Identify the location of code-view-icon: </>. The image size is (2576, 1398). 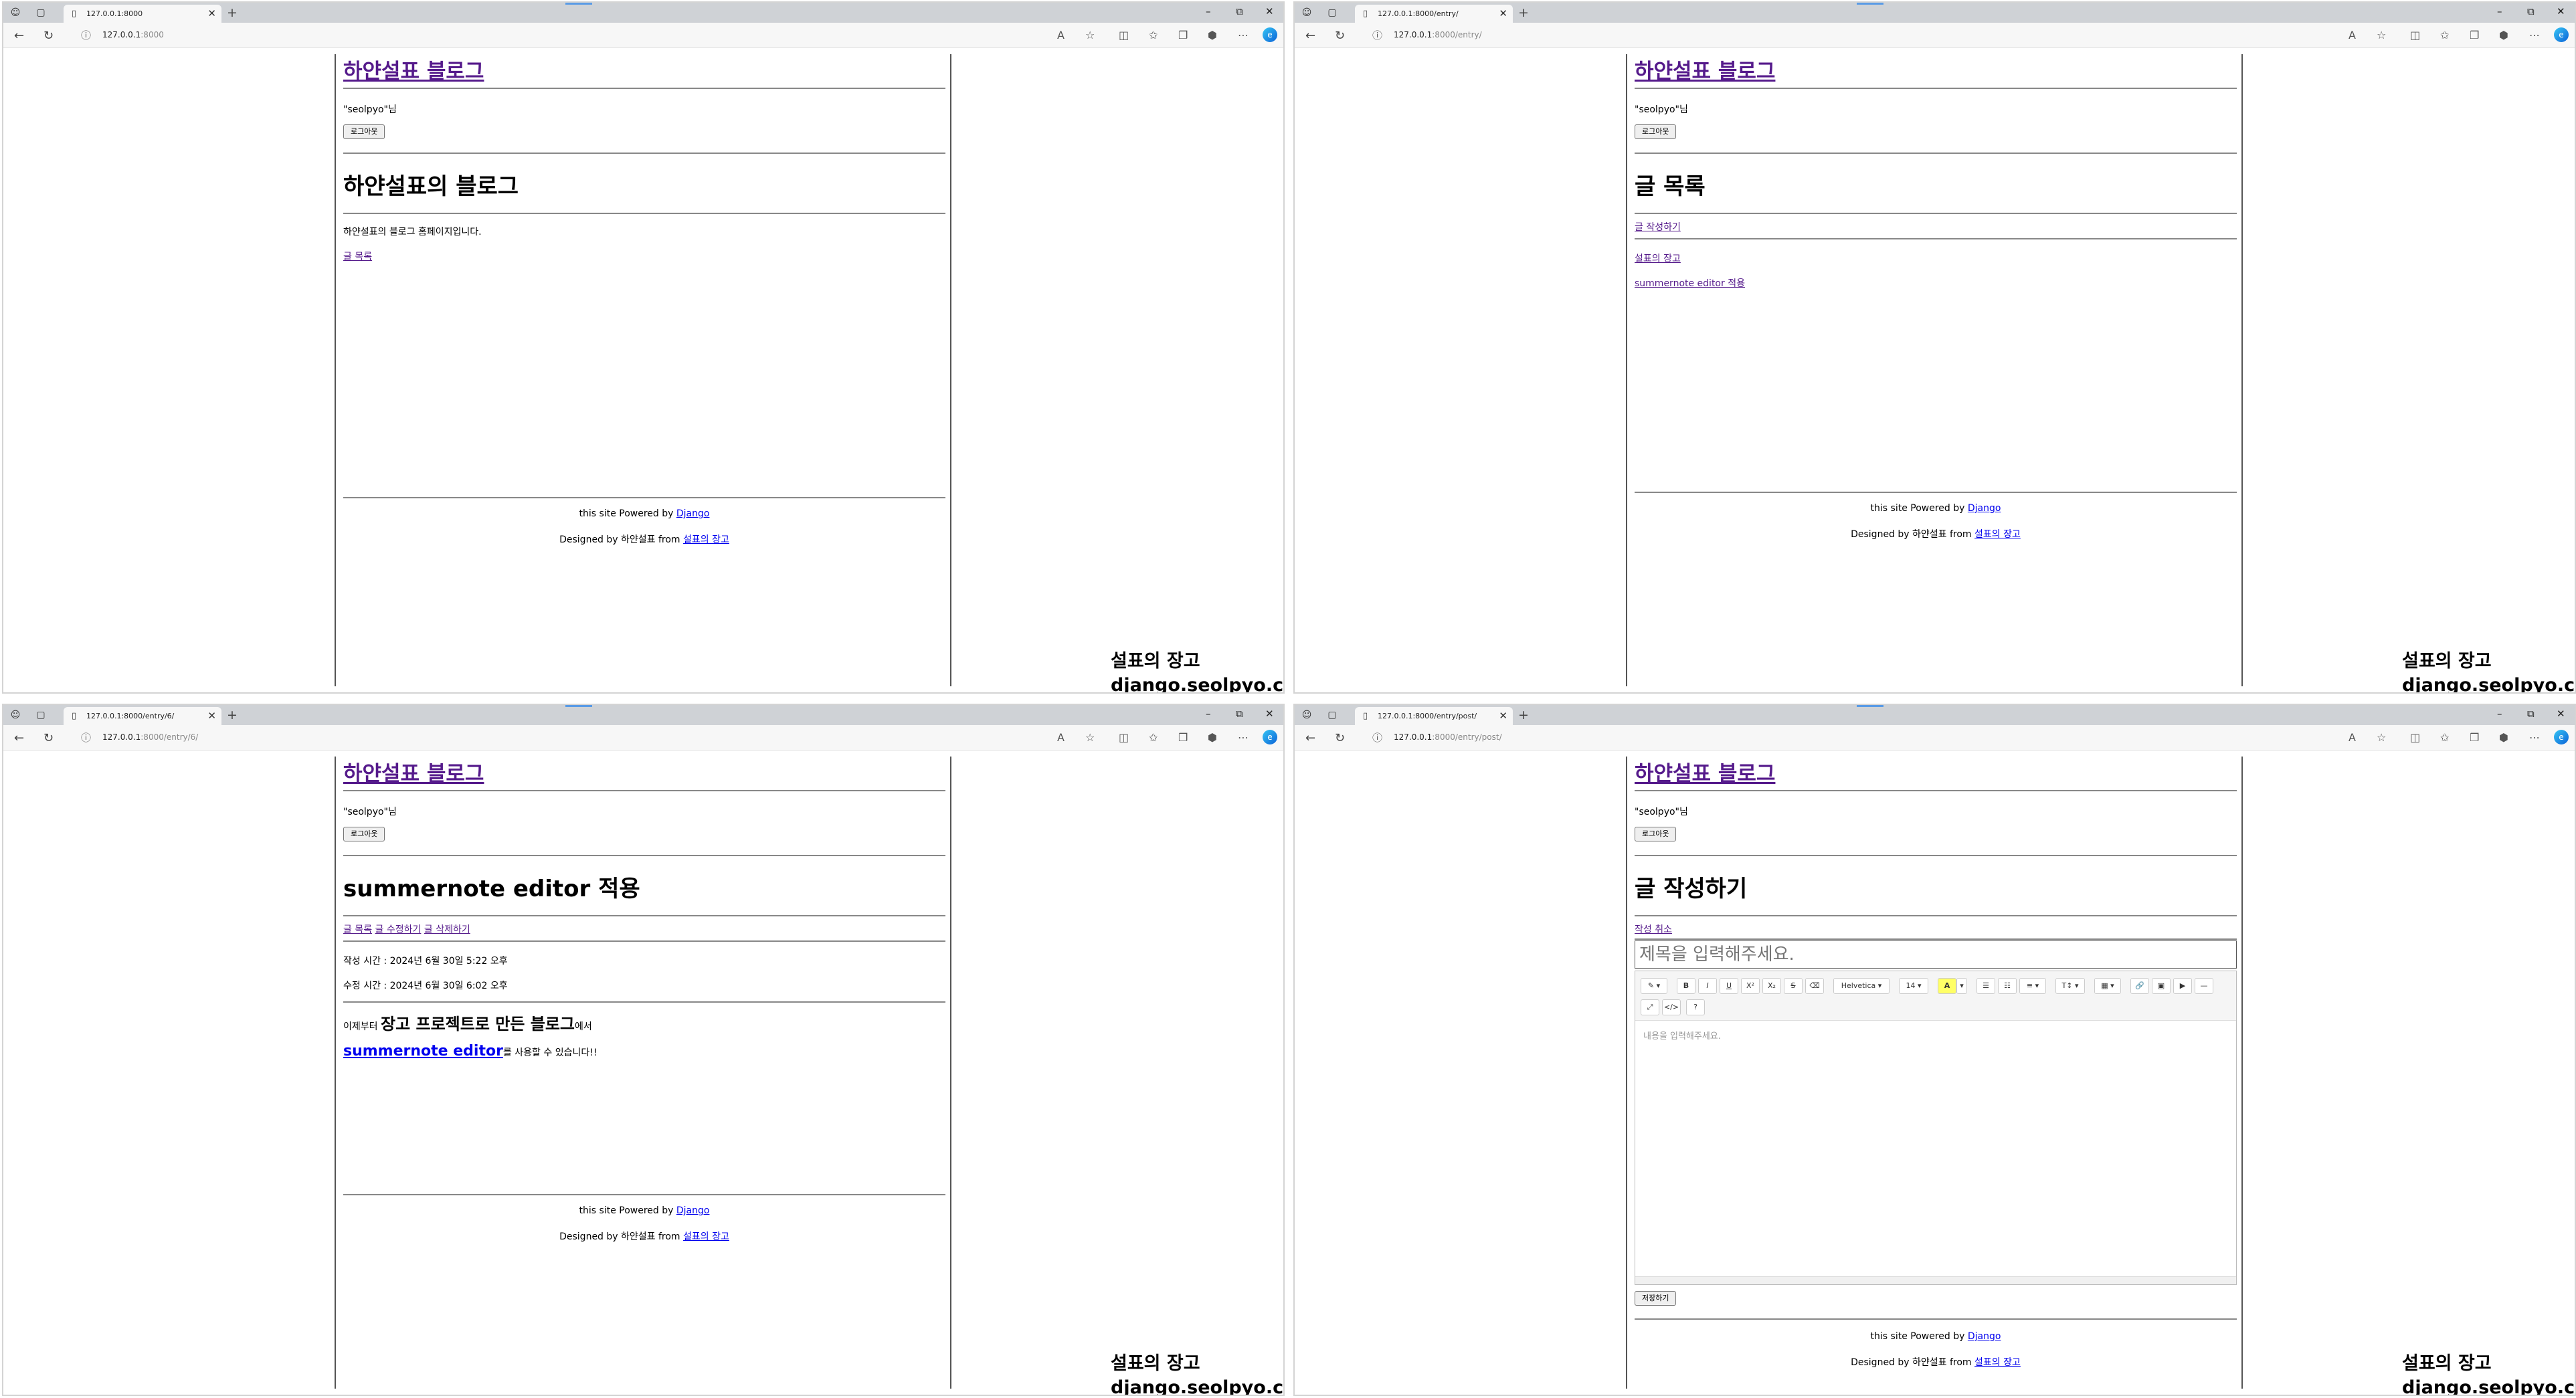
(1672, 1007).